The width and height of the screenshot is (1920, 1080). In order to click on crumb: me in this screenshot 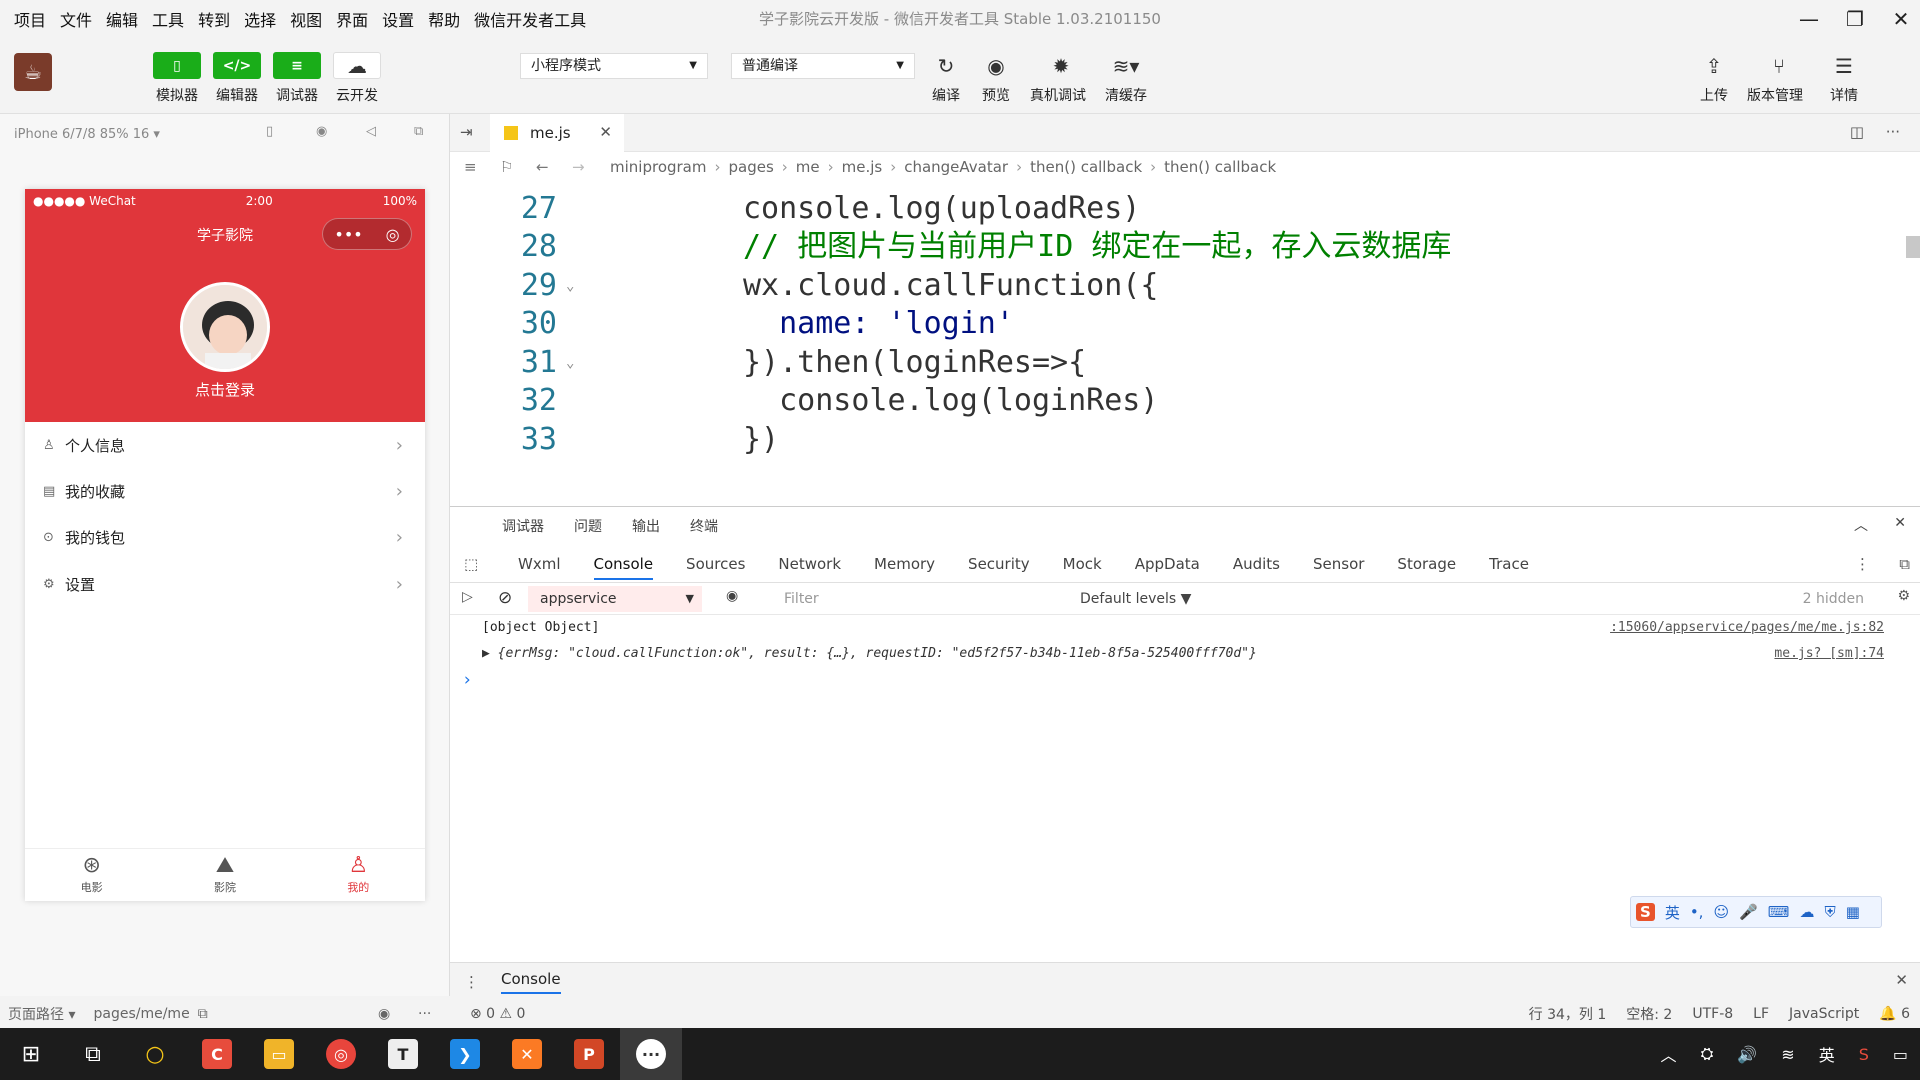, I will do `click(808, 167)`.